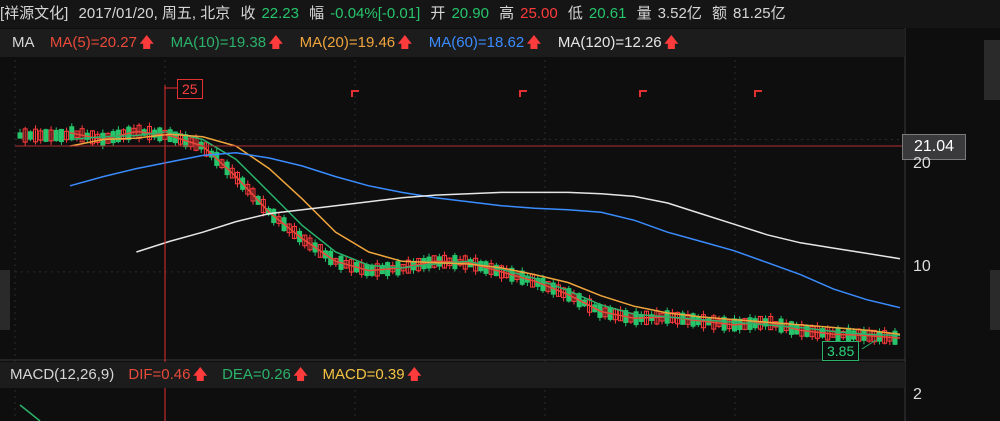 This screenshot has height=421, width=1000. Describe the element at coordinates (256, 374) in the screenshot. I see `dea-value: DEA=0.26` at that location.